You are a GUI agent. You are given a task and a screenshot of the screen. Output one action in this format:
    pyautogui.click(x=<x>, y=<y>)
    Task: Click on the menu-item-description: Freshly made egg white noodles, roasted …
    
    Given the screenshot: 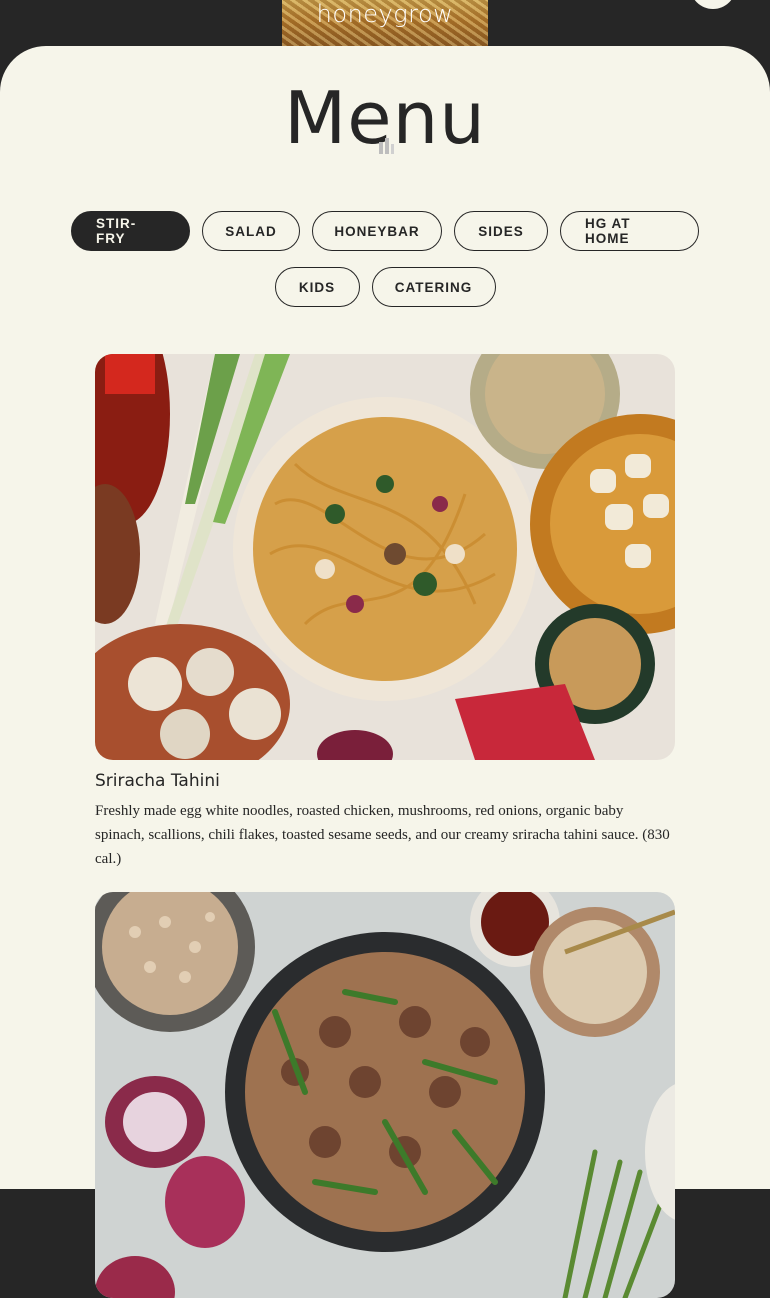 What is the action you would take?
    pyautogui.click(x=382, y=835)
    